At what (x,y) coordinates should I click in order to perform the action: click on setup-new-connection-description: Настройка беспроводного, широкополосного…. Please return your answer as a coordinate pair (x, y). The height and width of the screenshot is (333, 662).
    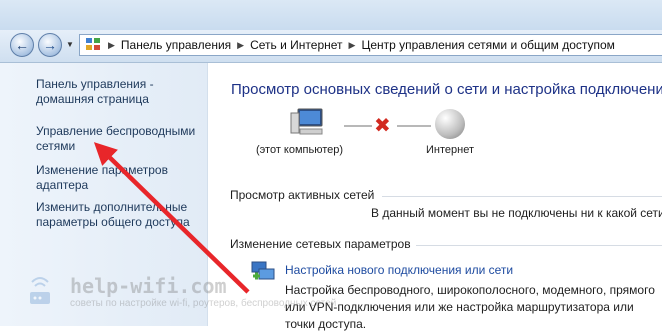
    Looking at the image, I should click on (470, 307).